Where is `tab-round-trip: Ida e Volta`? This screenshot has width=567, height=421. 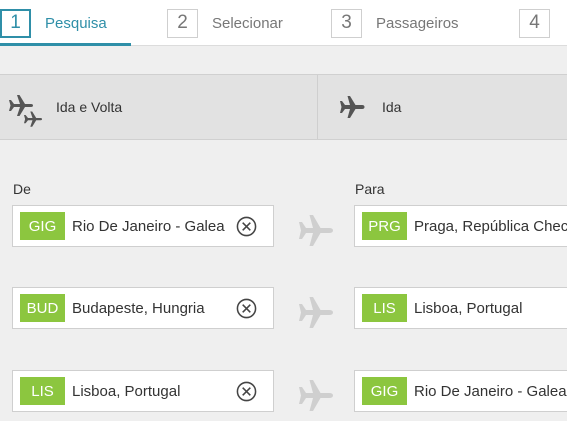
tab-round-trip: Ida e Volta is located at coordinates (64, 107).